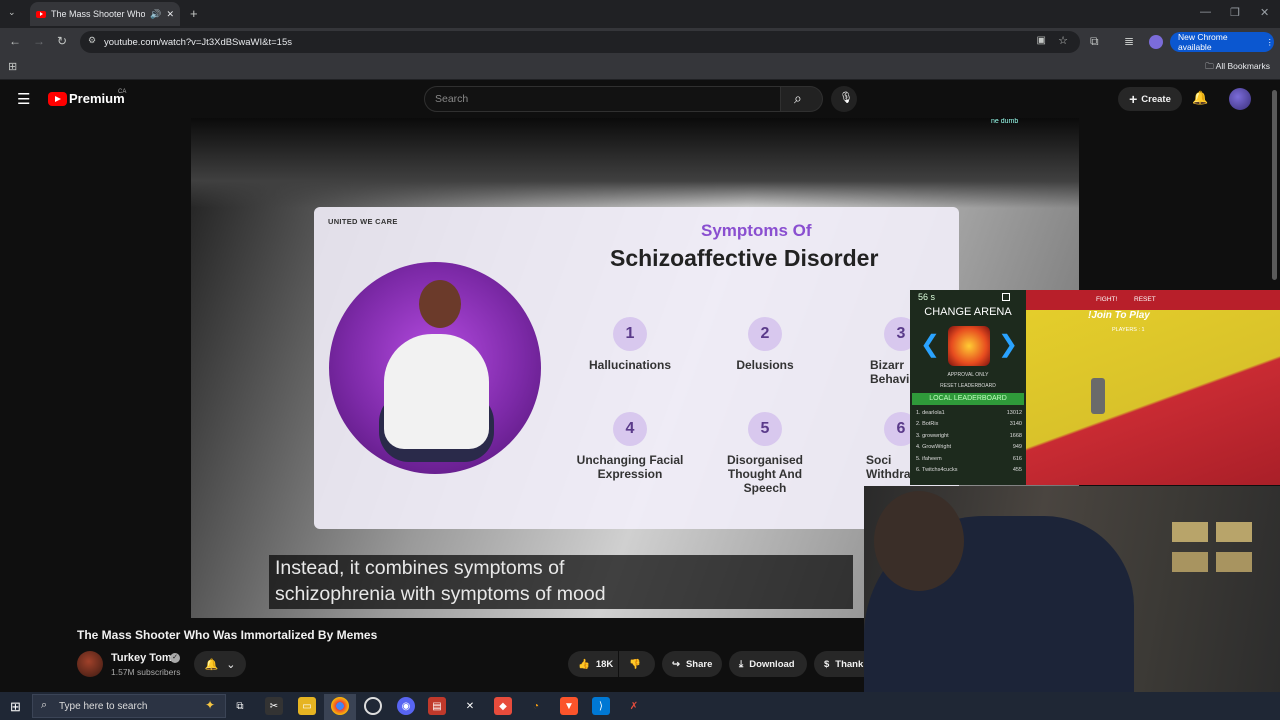  What do you see at coordinates (209, 705) in the screenshot?
I see `sparkle-icon: ✦` at bounding box center [209, 705].